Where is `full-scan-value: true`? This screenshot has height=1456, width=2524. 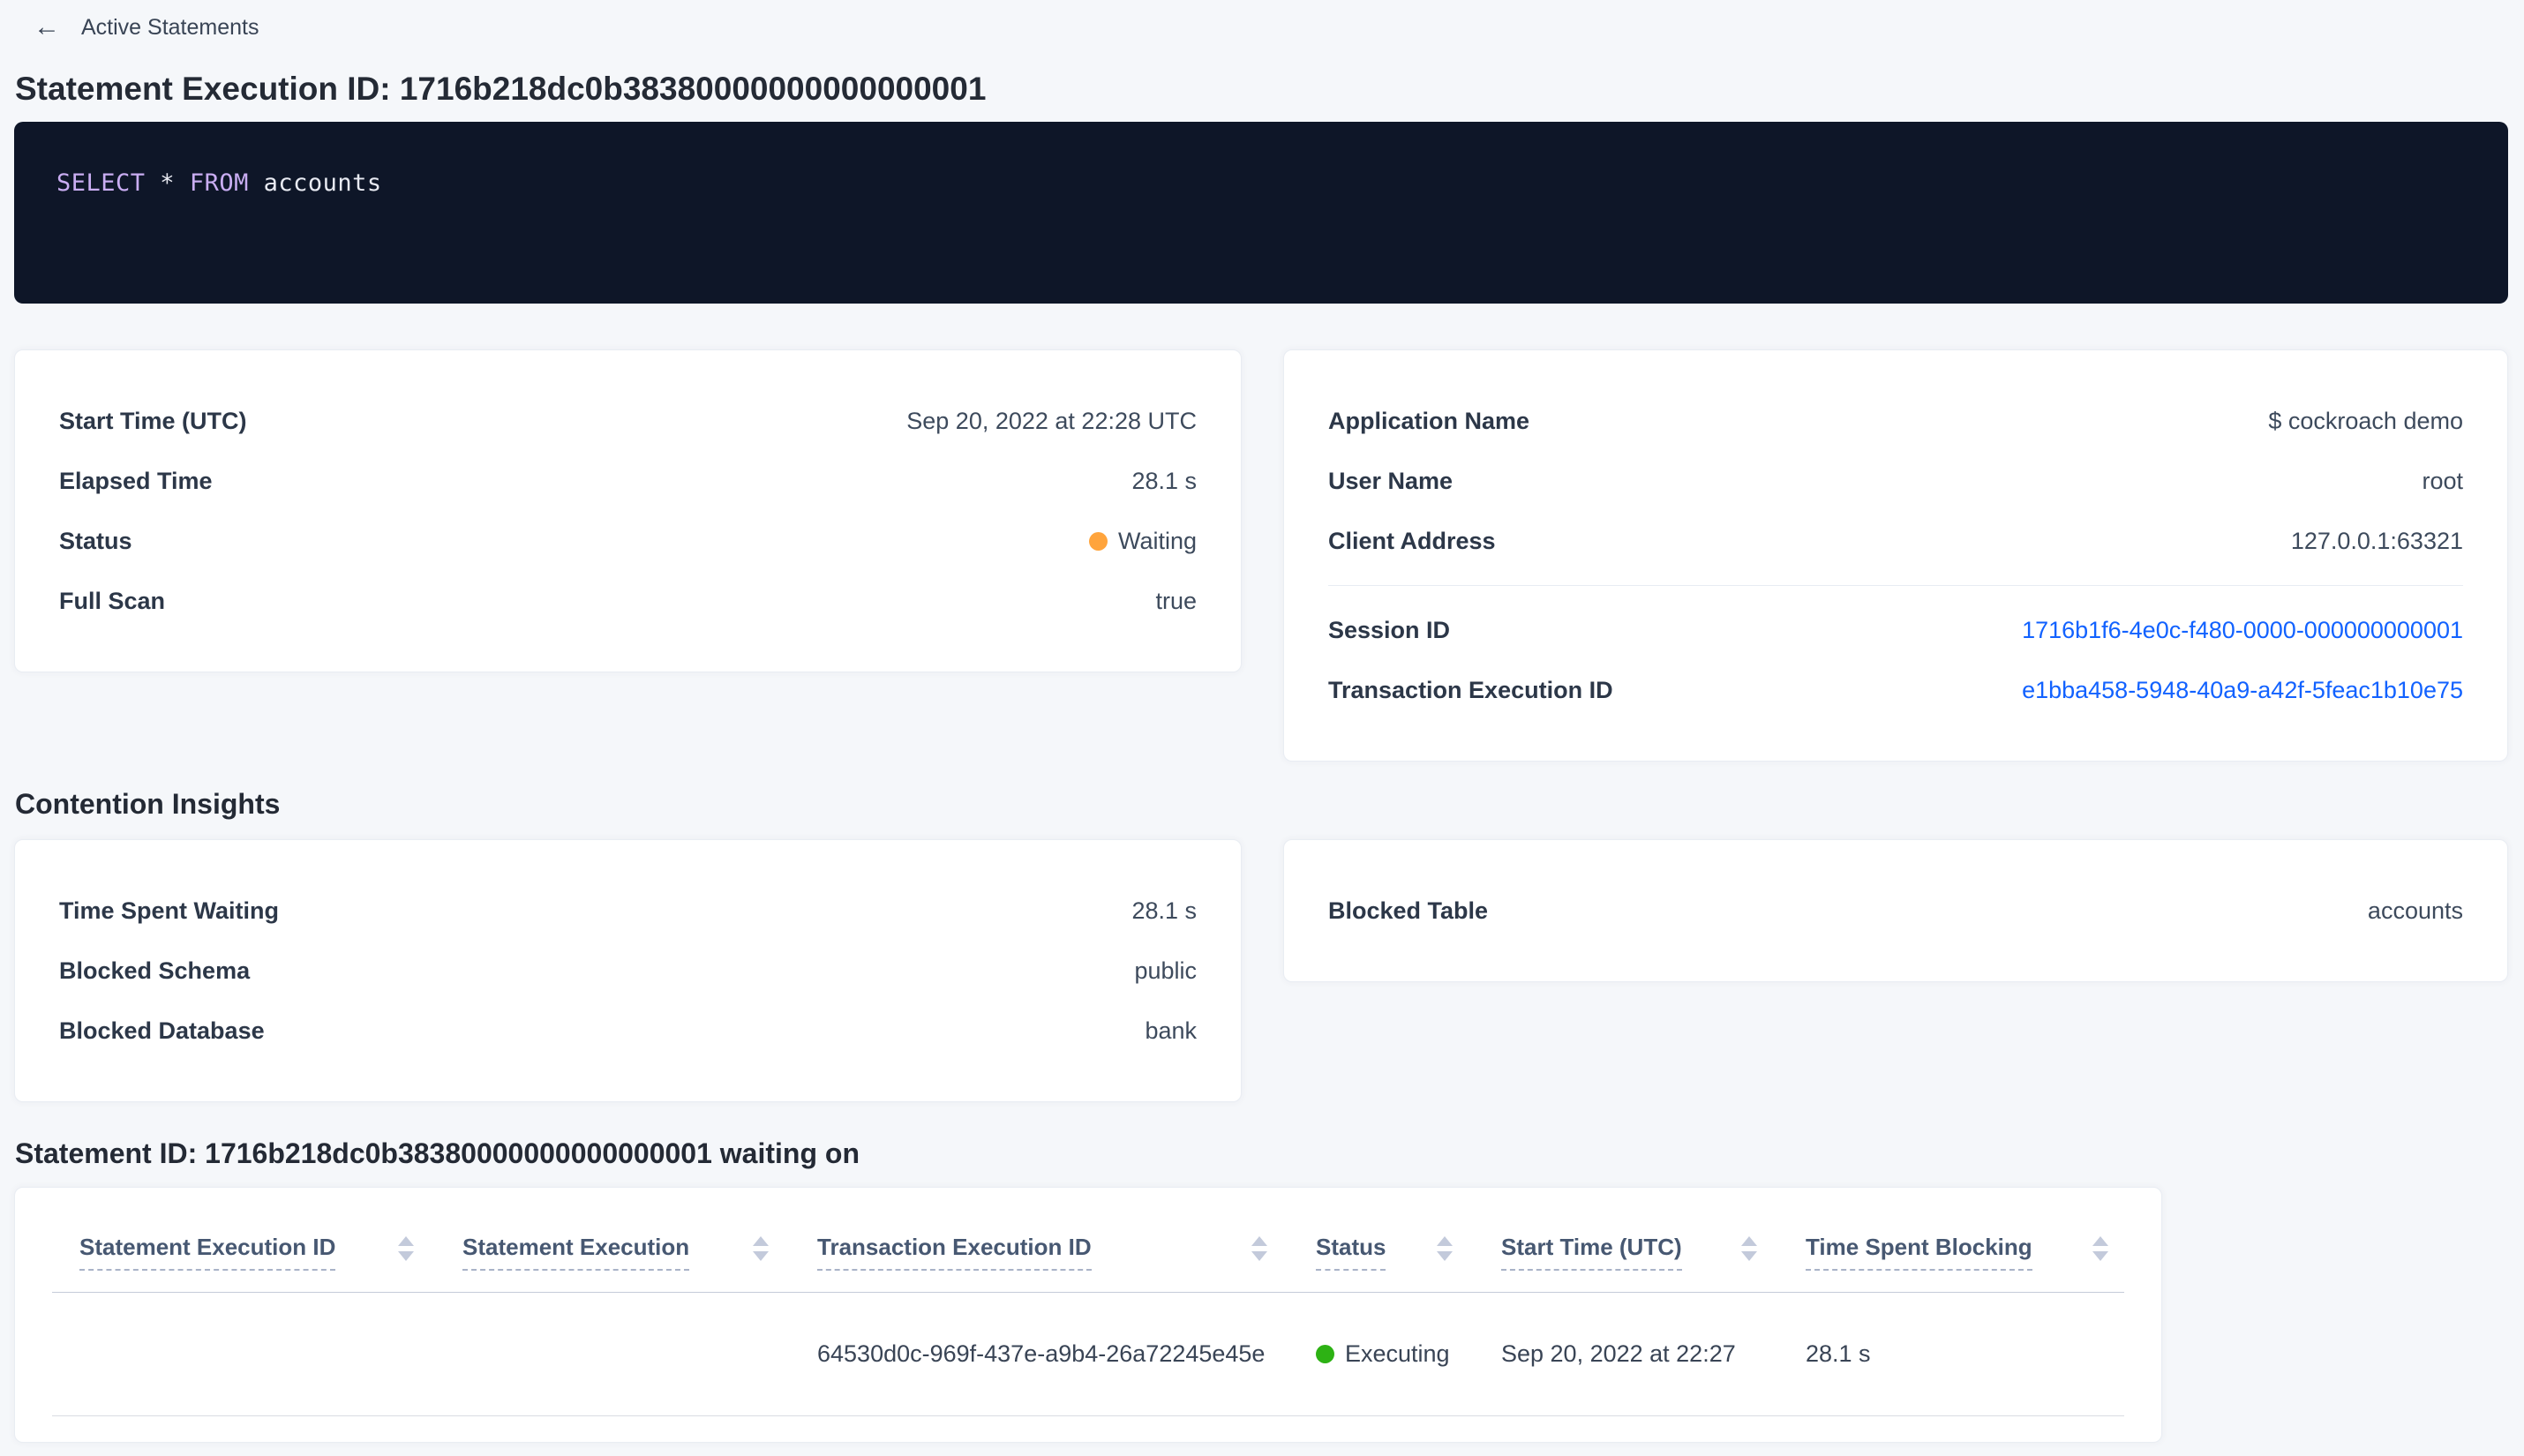
full-scan-value: true is located at coordinates (1176, 600).